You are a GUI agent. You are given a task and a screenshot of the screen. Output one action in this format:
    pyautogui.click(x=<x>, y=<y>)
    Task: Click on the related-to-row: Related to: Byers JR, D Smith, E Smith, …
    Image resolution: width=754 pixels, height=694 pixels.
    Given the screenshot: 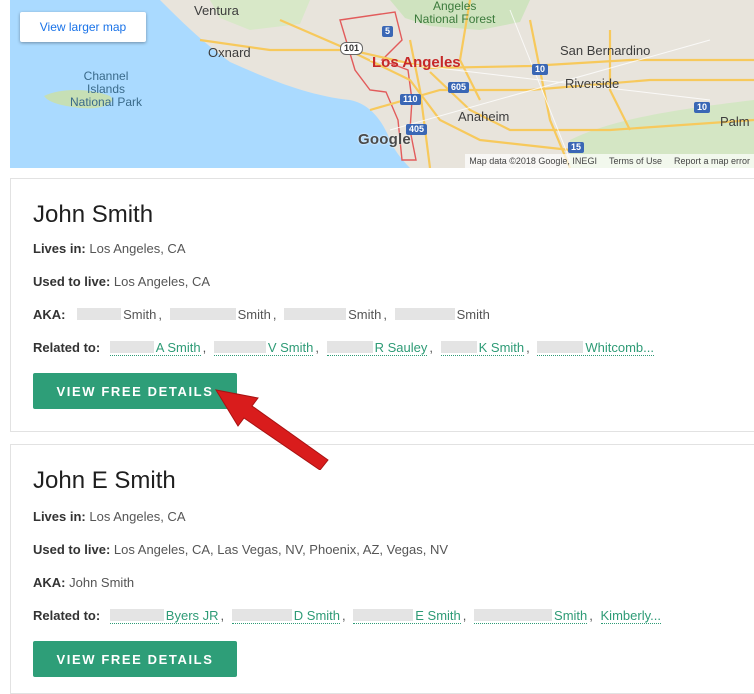 What is the action you would take?
    pyautogui.click(x=347, y=616)
    